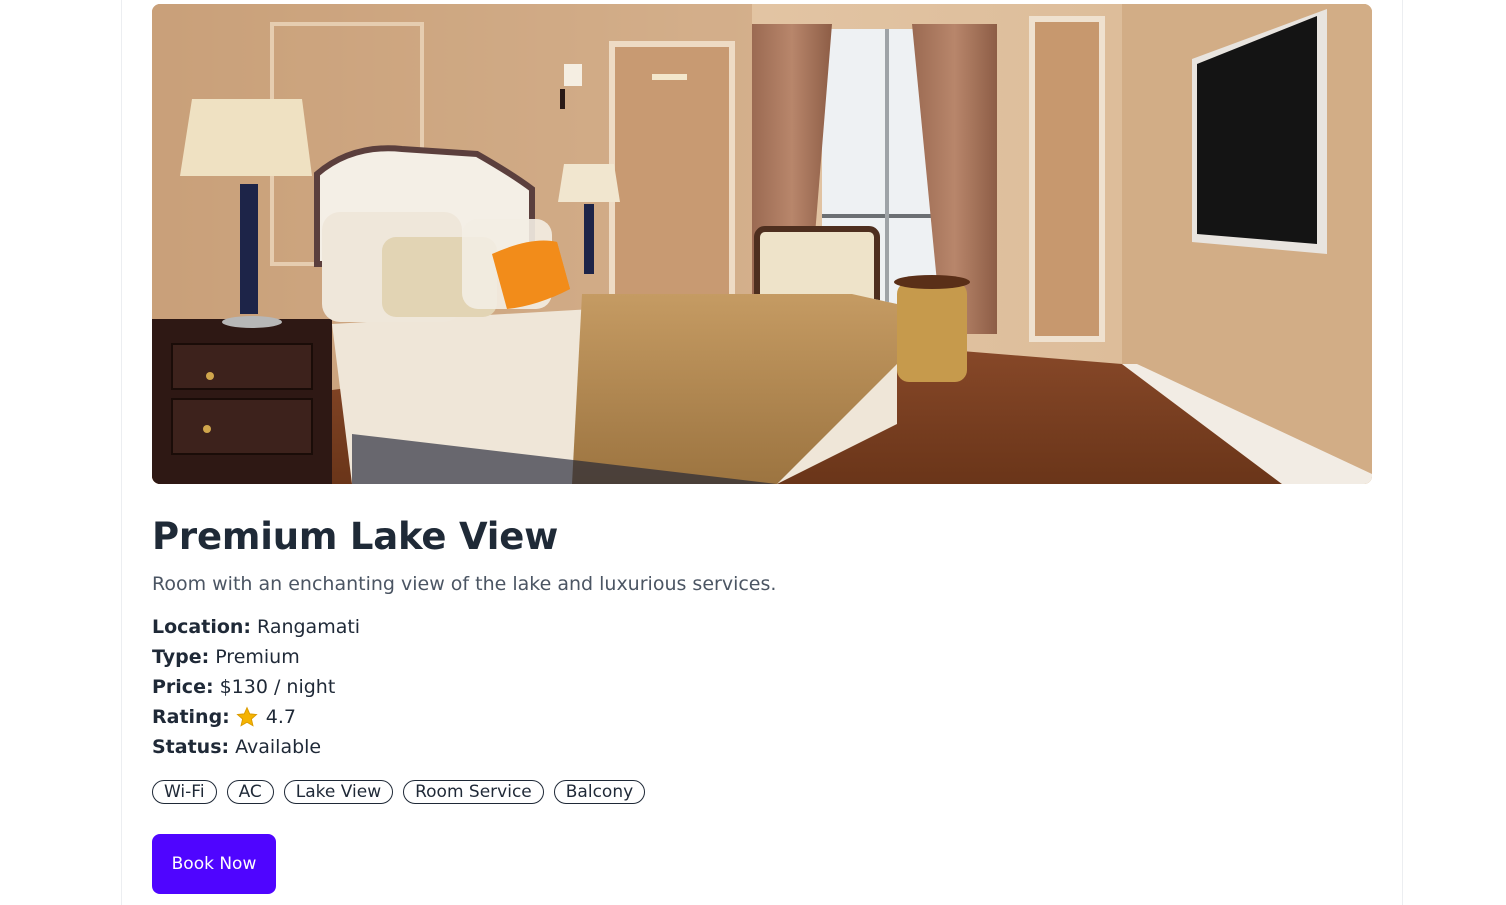 This screenshot has width=1506, height=905. What do you see at coordinates (280, 717) in the screenshot?
I see `detail-value: 4.7` at bounding box center [280, 717].